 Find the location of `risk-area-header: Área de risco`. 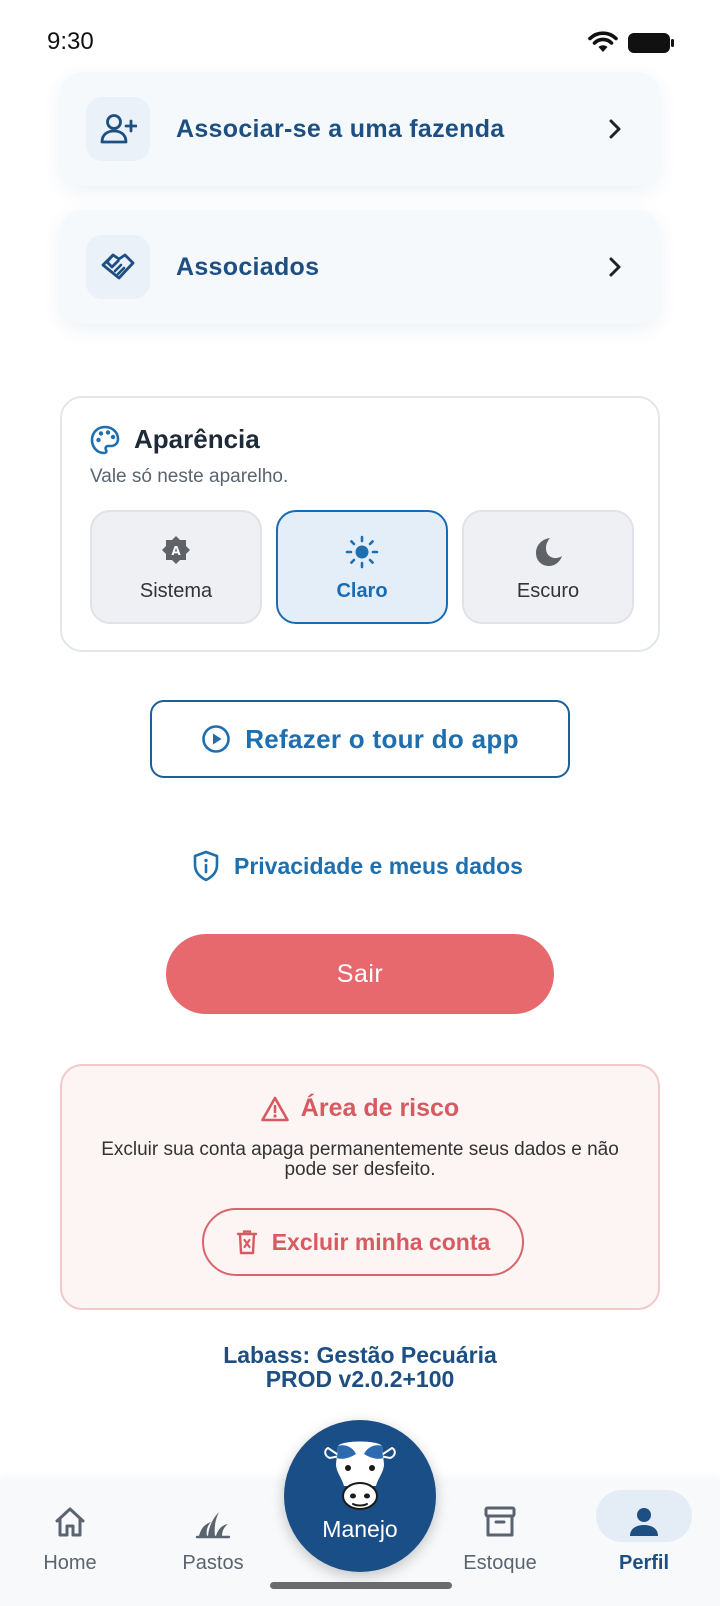

risk-area-header: Área de risco is located at coordinates (360, 1108).